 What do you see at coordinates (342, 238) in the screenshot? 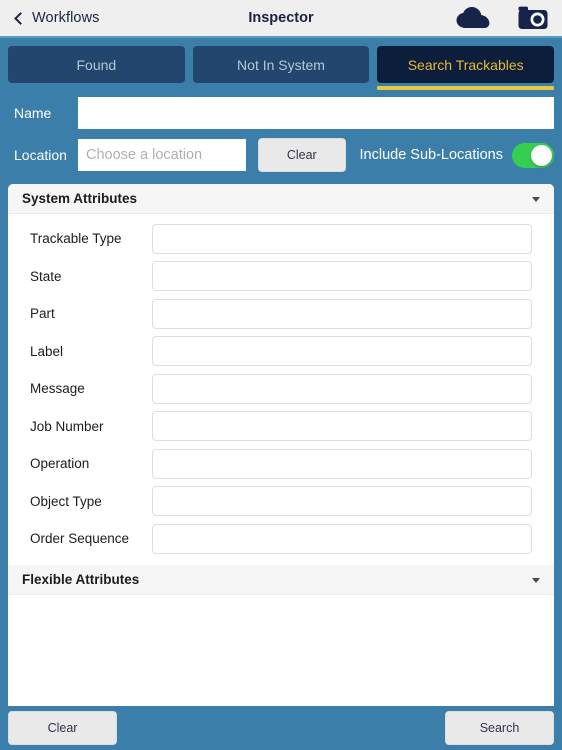
I see `attribute-input-trackable-type` at bounding box center [342, 238].